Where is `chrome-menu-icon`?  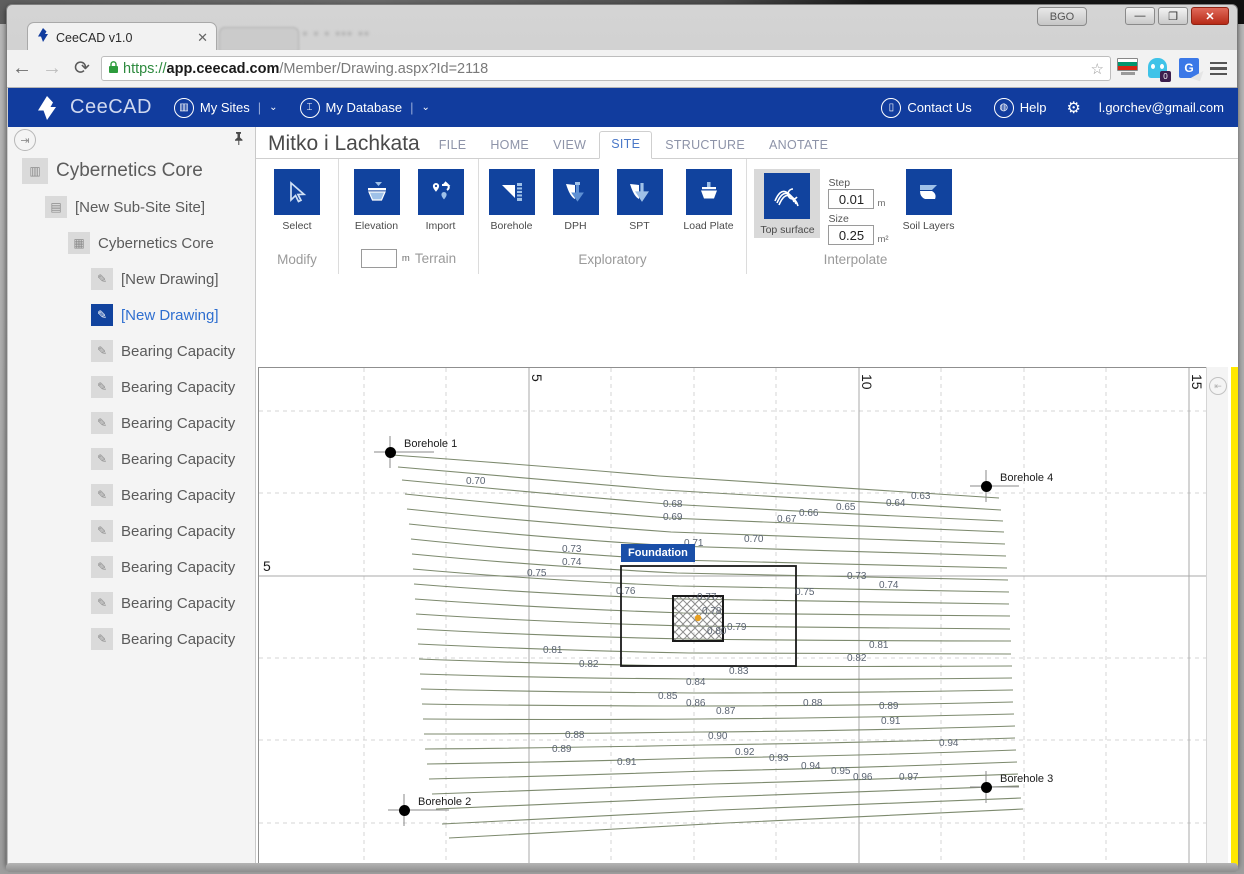 chrome-menu-icon is located at coordinates (1218, 68).